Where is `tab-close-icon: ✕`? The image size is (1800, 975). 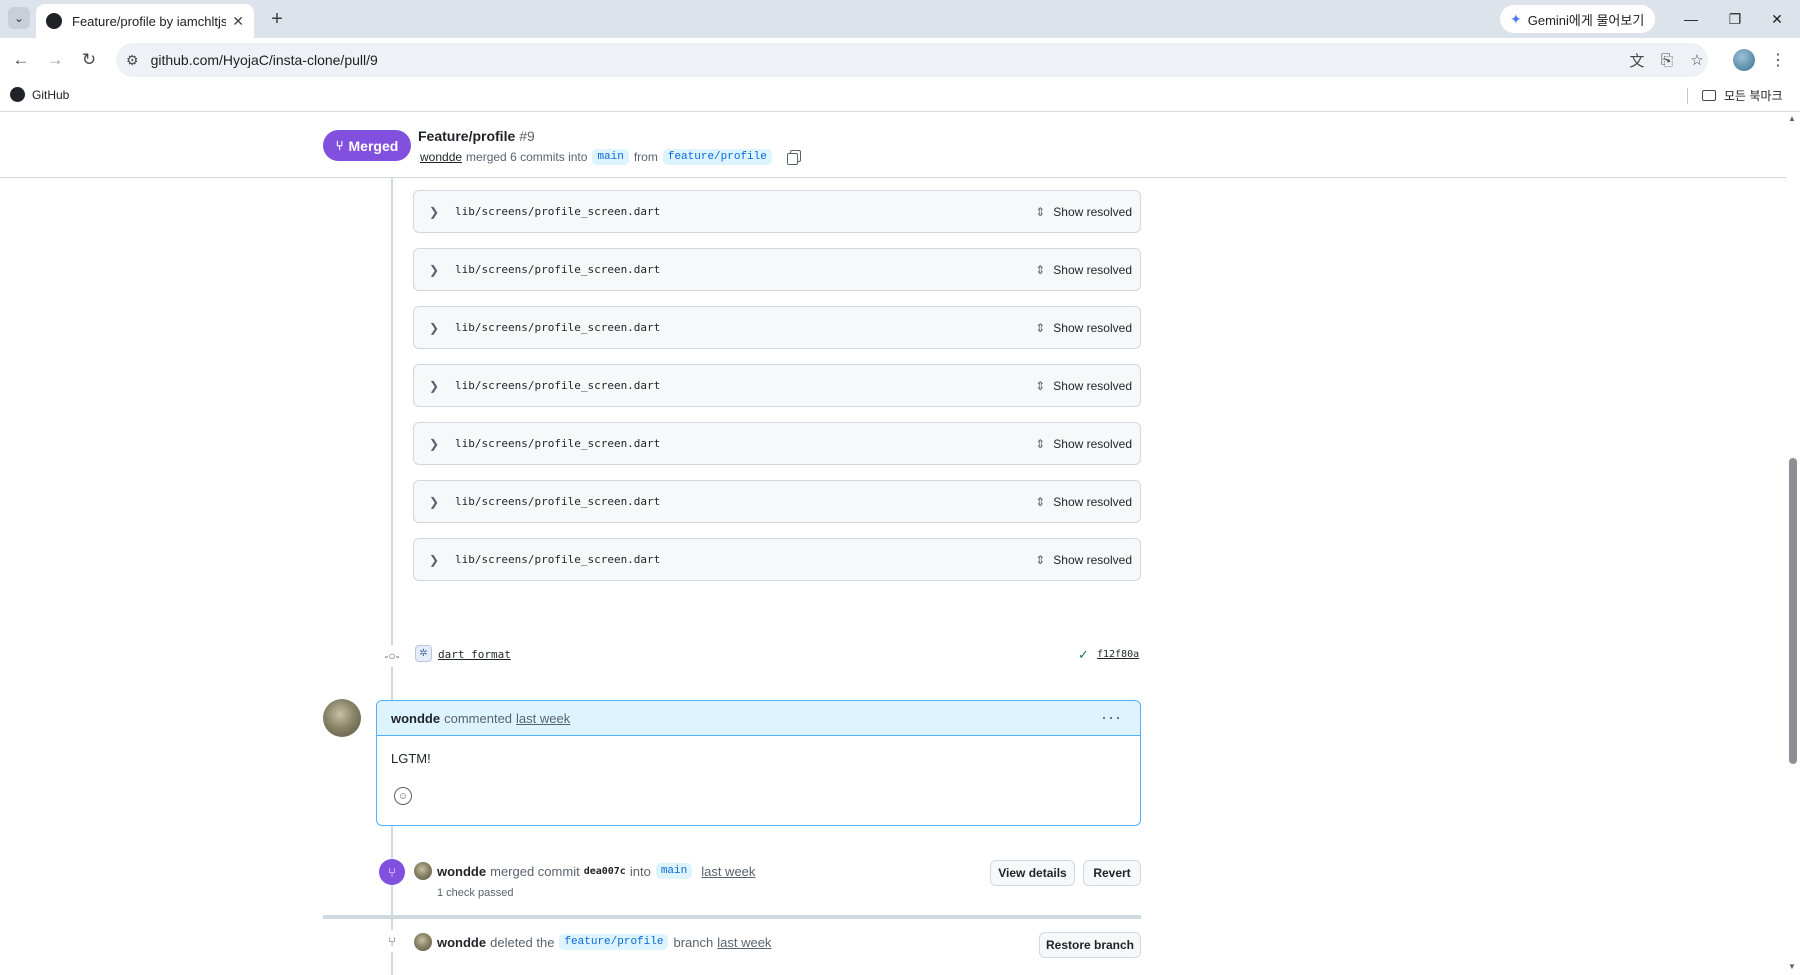
tab-close-icon: ✕ is located at coordinates (238, 21).